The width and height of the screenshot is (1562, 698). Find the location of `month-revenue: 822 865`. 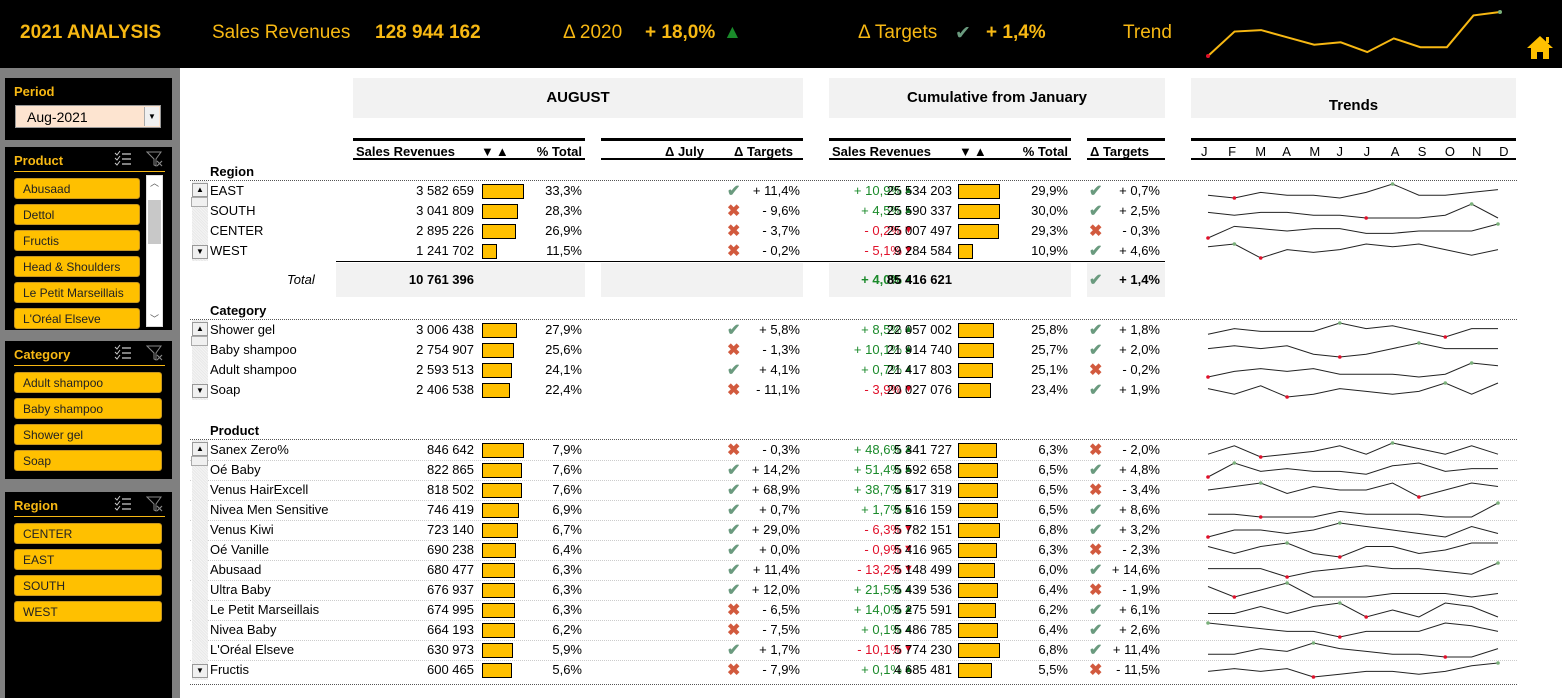

month-revenue: 822 865 is located at coordinates (450, 469).